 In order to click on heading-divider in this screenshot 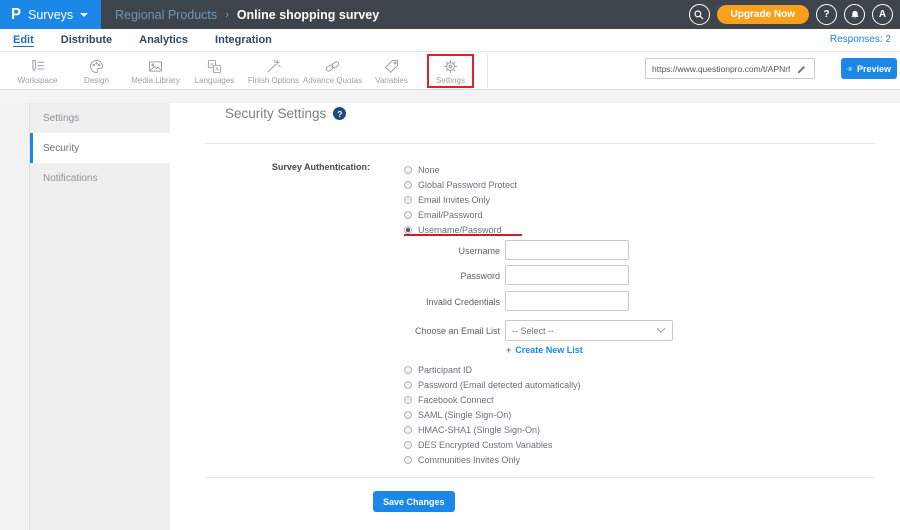, I will do `click(540, 143)`.